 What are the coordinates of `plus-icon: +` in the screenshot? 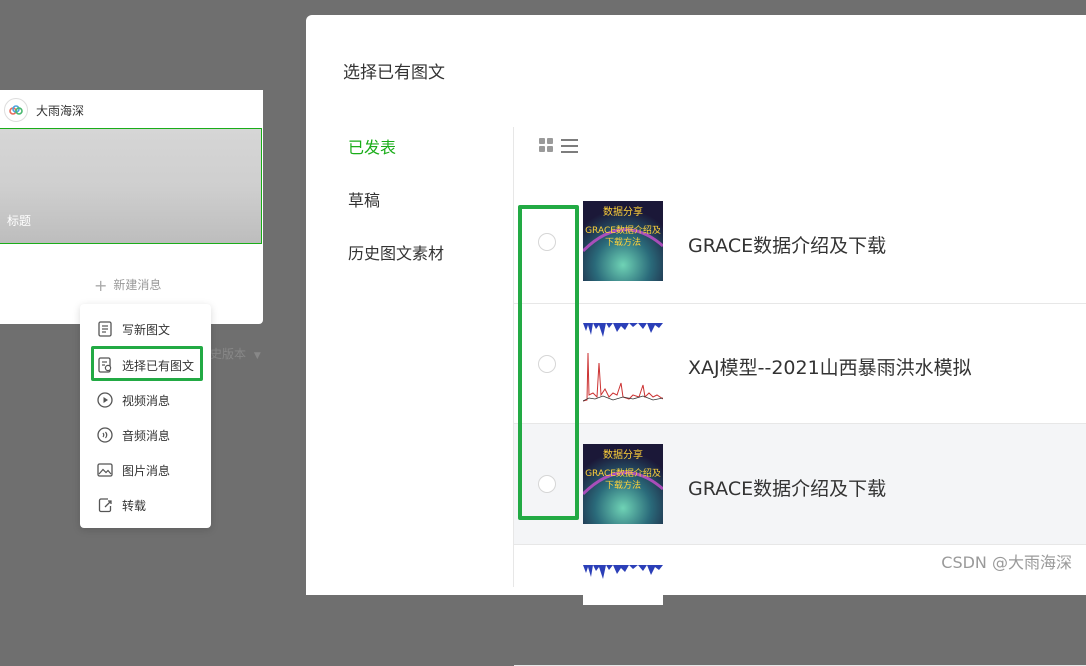 It's located at (101, 285).